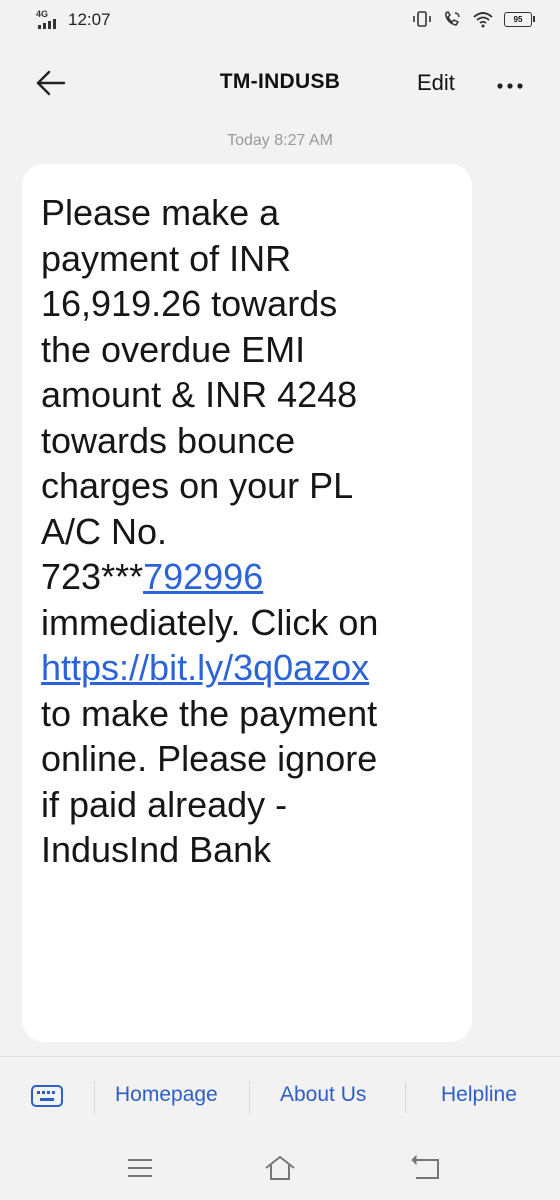 The height and width of the screenshot is (1200, 560). What do you see at coordinates (280, 140) in the screenshot?
I see `message-timestamp: Today 8:27 AM` at bounding box center [280, 140].